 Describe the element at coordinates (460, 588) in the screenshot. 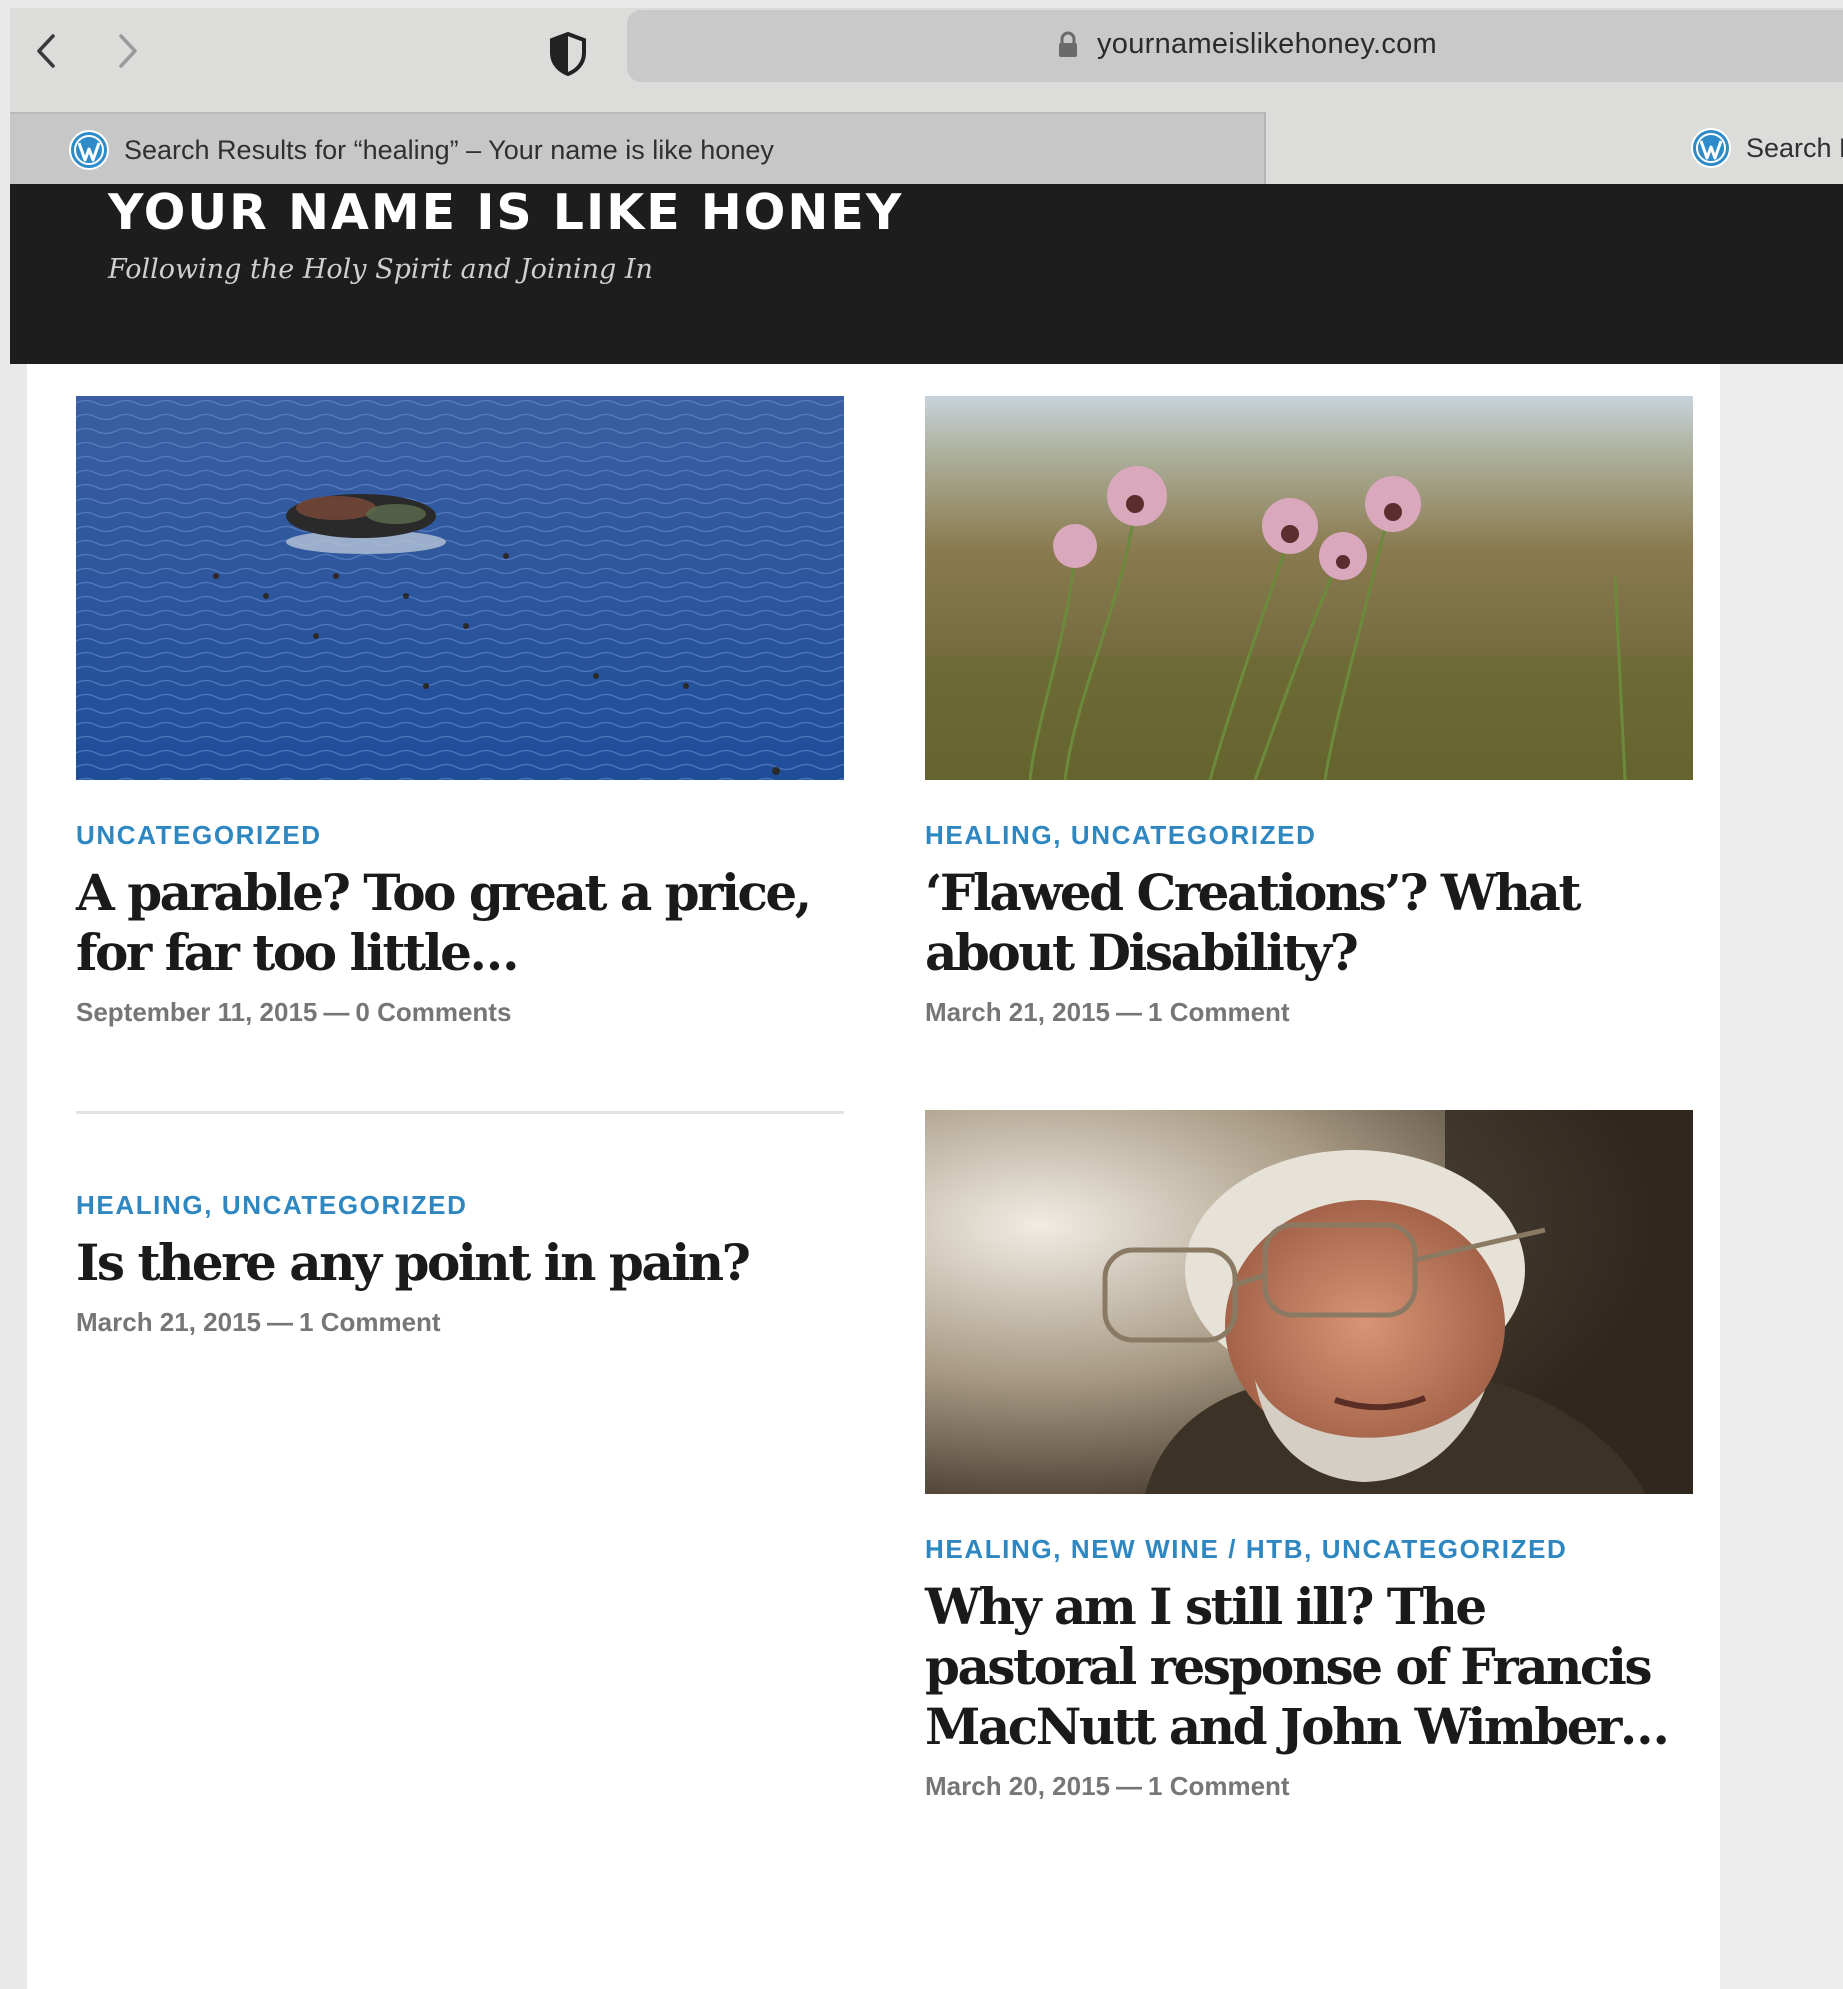

I see `post-thumbnail-boat` at that location.